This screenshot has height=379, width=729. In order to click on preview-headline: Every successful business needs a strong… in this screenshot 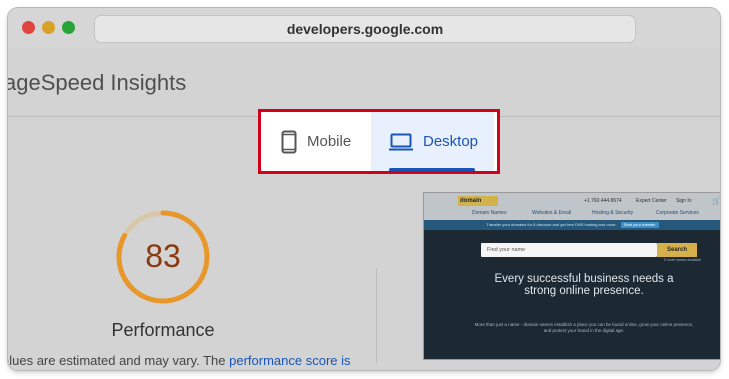, I will do `click(584, 285)`.